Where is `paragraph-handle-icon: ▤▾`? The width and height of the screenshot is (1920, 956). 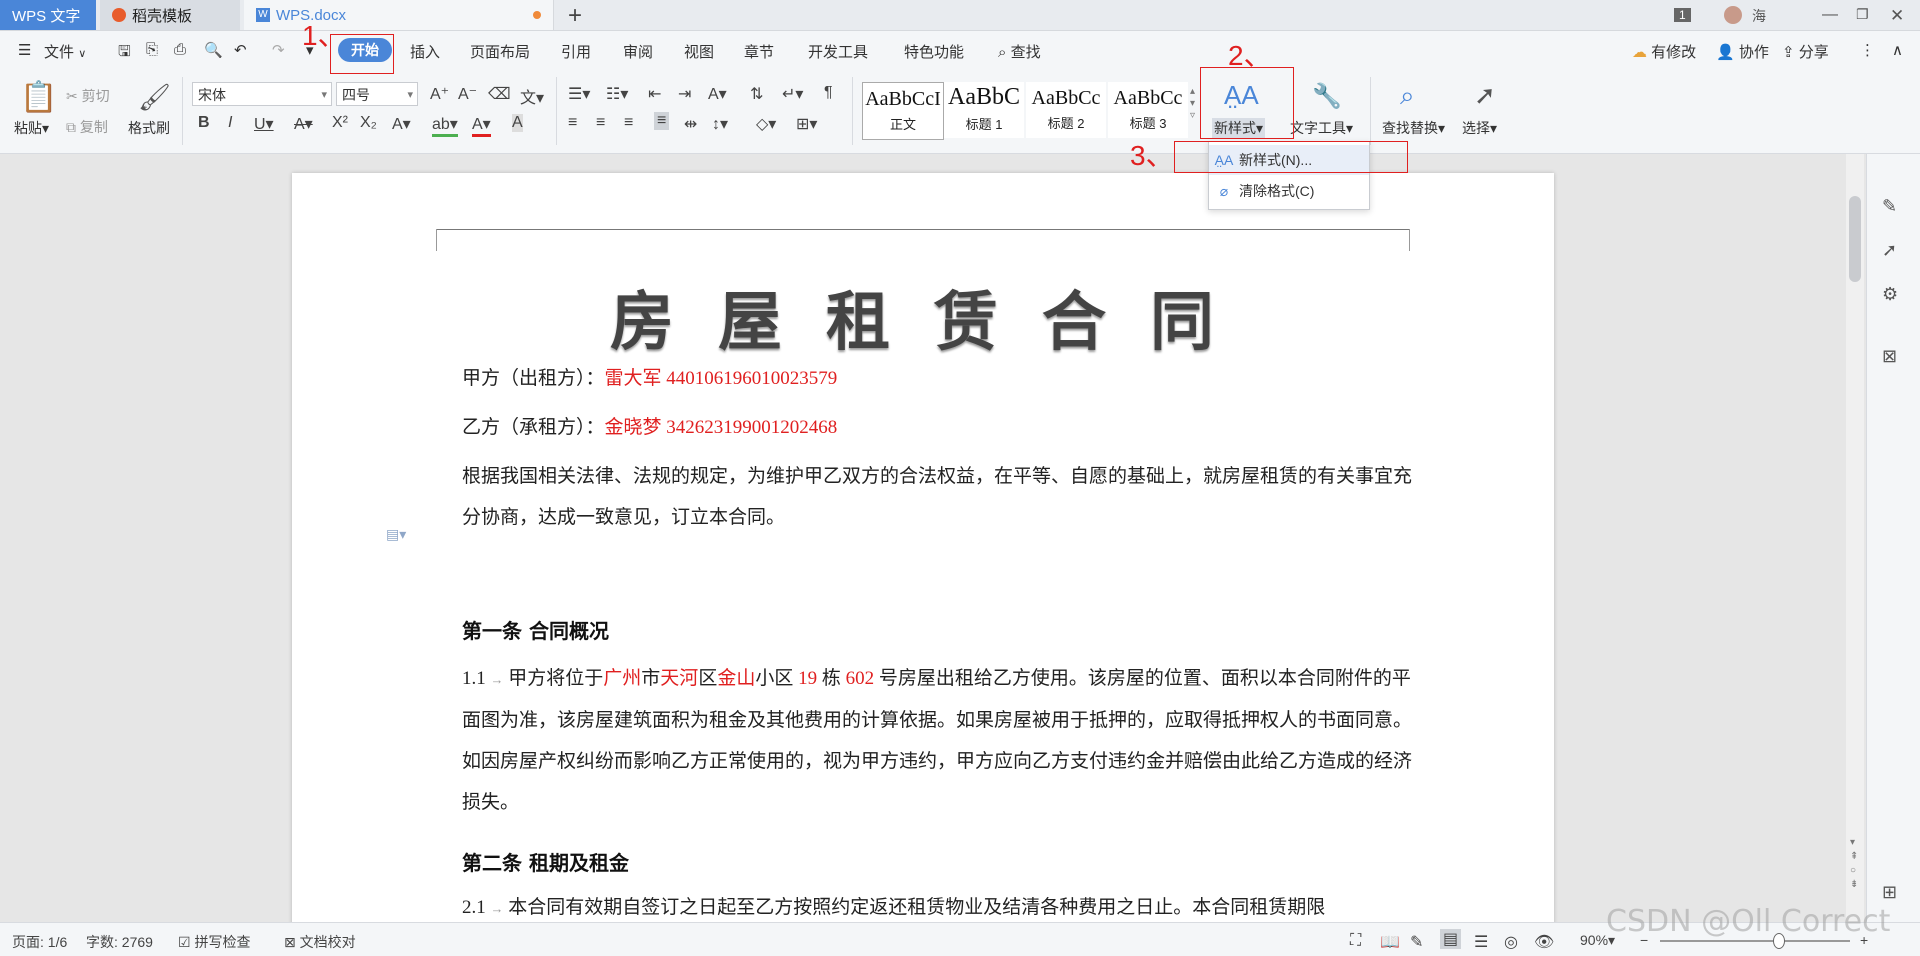 paragraph-handle-icon: ▤▾ is located at coordinates (396, 534).